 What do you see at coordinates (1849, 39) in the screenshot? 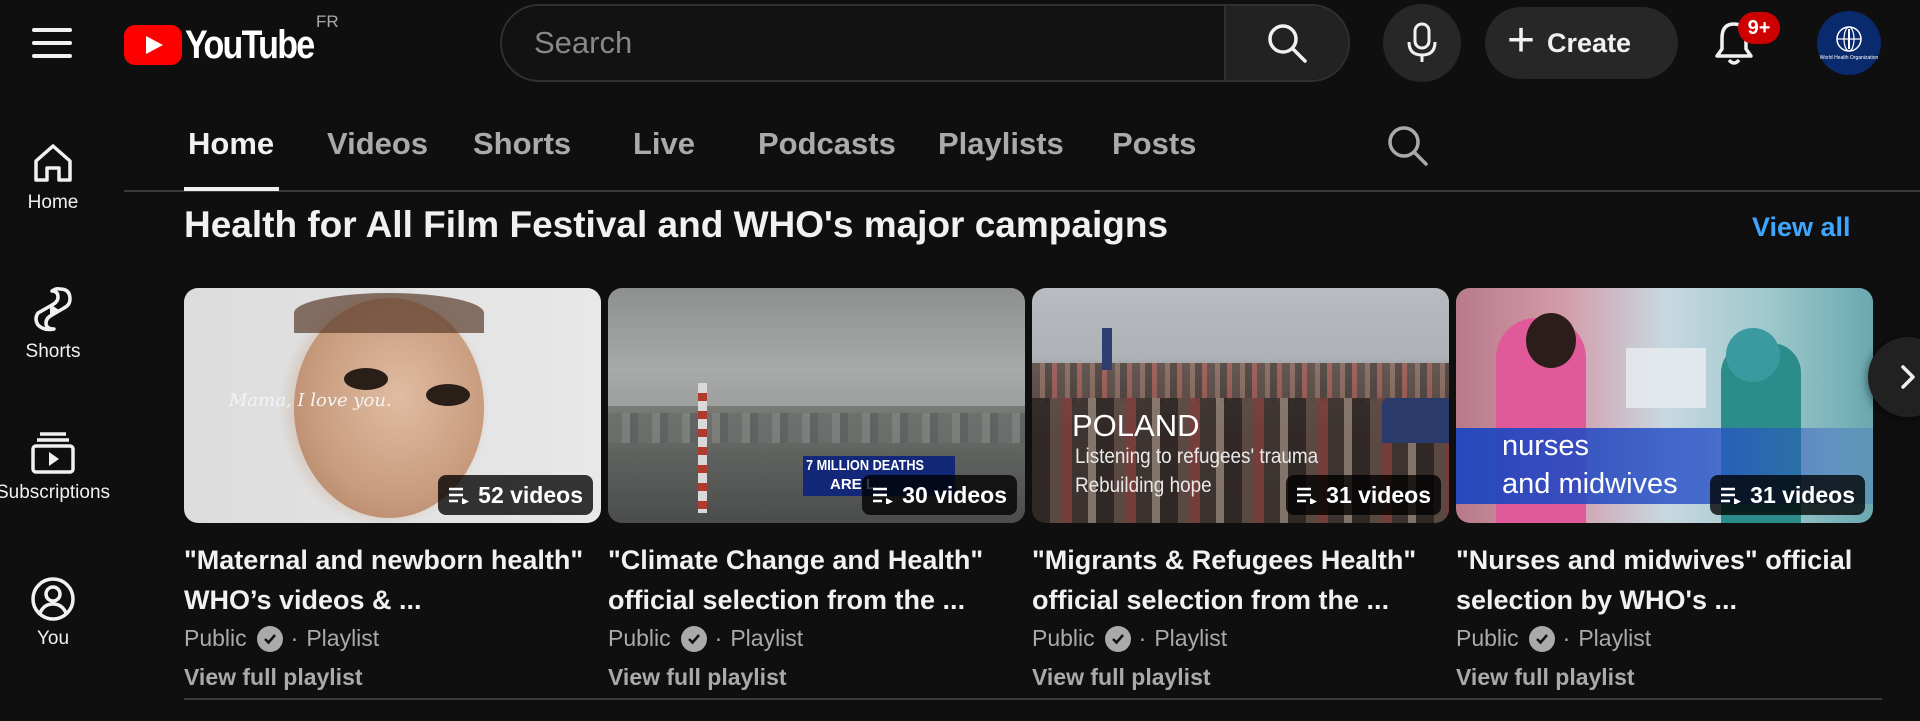
I see `who-emblem-icon` at bounding box center [1849, 39].